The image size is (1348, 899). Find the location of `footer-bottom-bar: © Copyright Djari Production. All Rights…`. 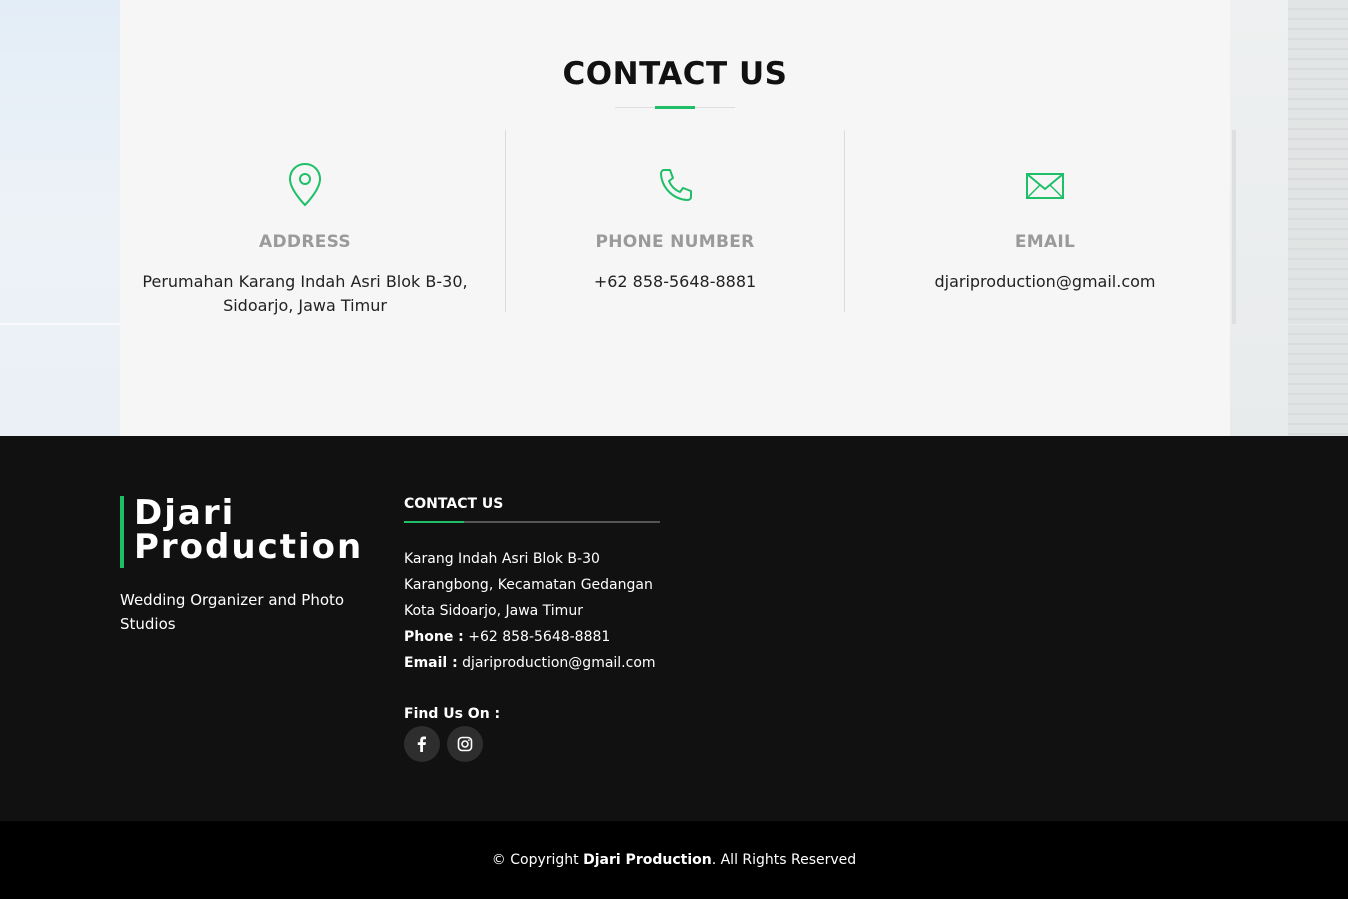

footer-bottom-bar: © Copyright Djari Production. All Rights… is located at coordinates (674, 860).